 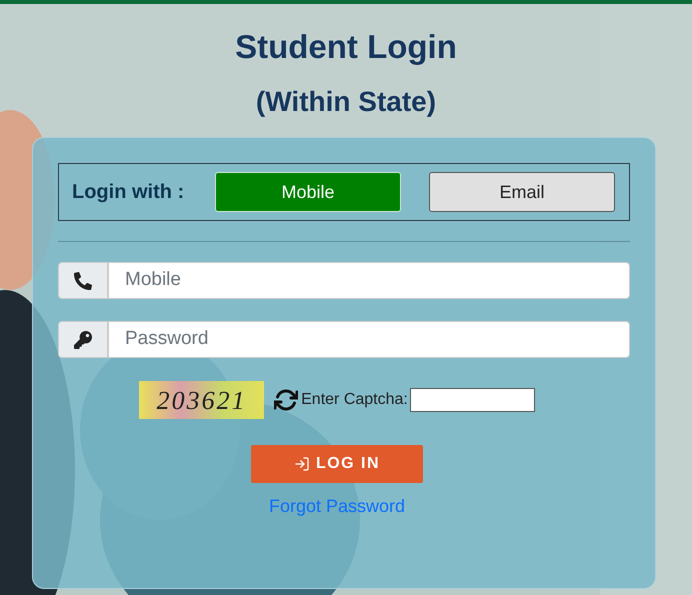 What do you see at coordinates (83, 339) in the screenshot?
I see `key-icon` at bounding box center [83, 339].